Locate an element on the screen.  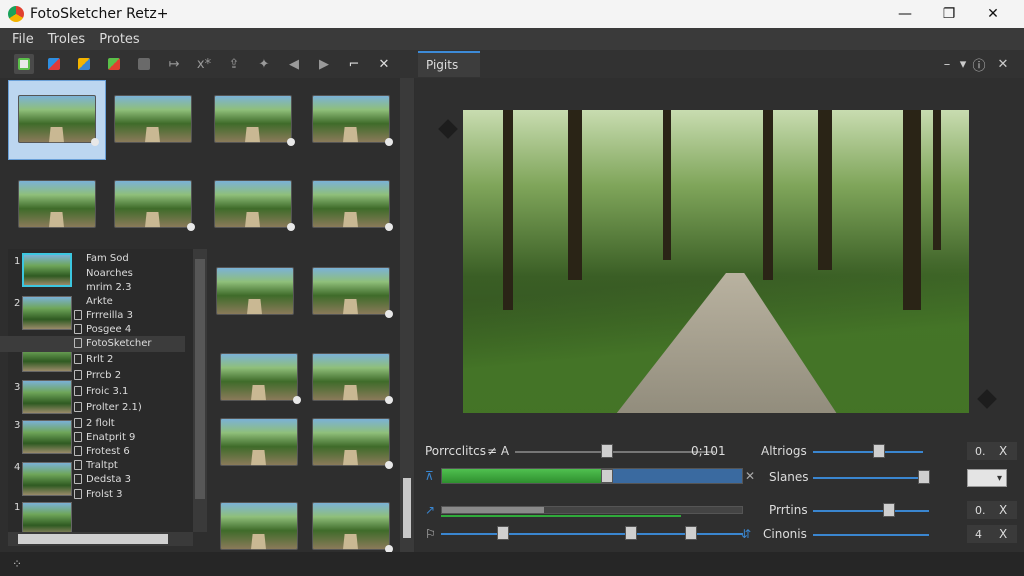
forward-arrow-icon: ↦ is located at coordinates (174, 64).